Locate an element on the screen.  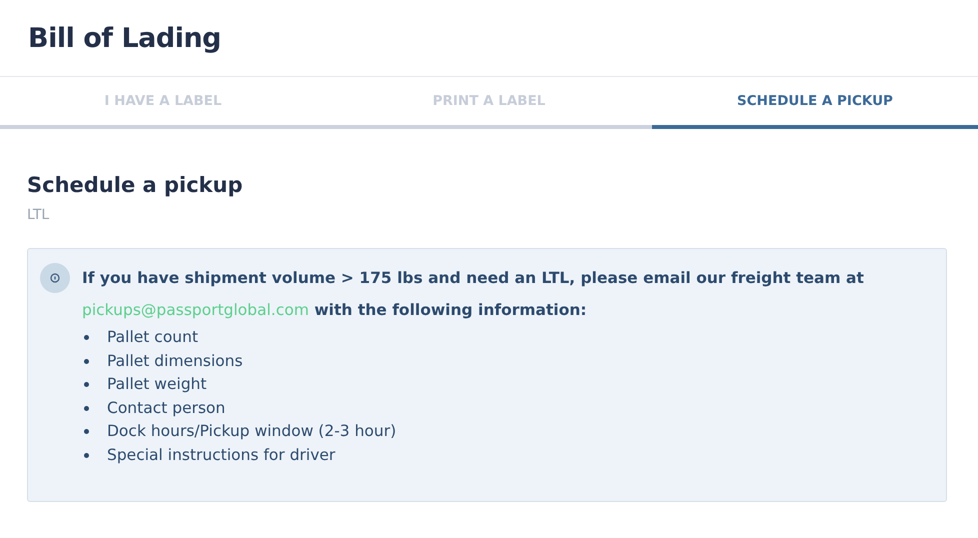
list-item: Pallet dimensions is located at coordinates (175, 361).